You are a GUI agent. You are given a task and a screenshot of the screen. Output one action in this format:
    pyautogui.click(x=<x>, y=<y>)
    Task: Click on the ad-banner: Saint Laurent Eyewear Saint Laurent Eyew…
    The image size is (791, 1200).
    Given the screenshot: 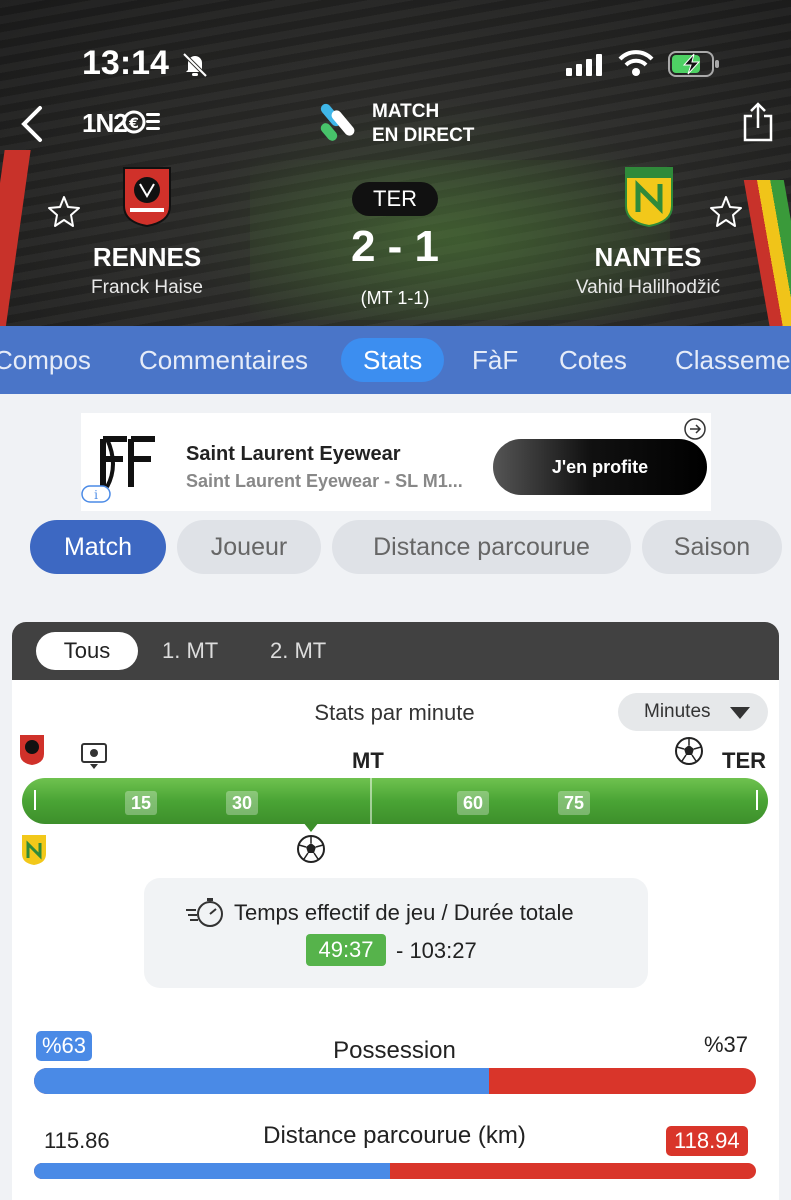 What is the action you would take?
    pyautogui.click(x=396, y=462)
    